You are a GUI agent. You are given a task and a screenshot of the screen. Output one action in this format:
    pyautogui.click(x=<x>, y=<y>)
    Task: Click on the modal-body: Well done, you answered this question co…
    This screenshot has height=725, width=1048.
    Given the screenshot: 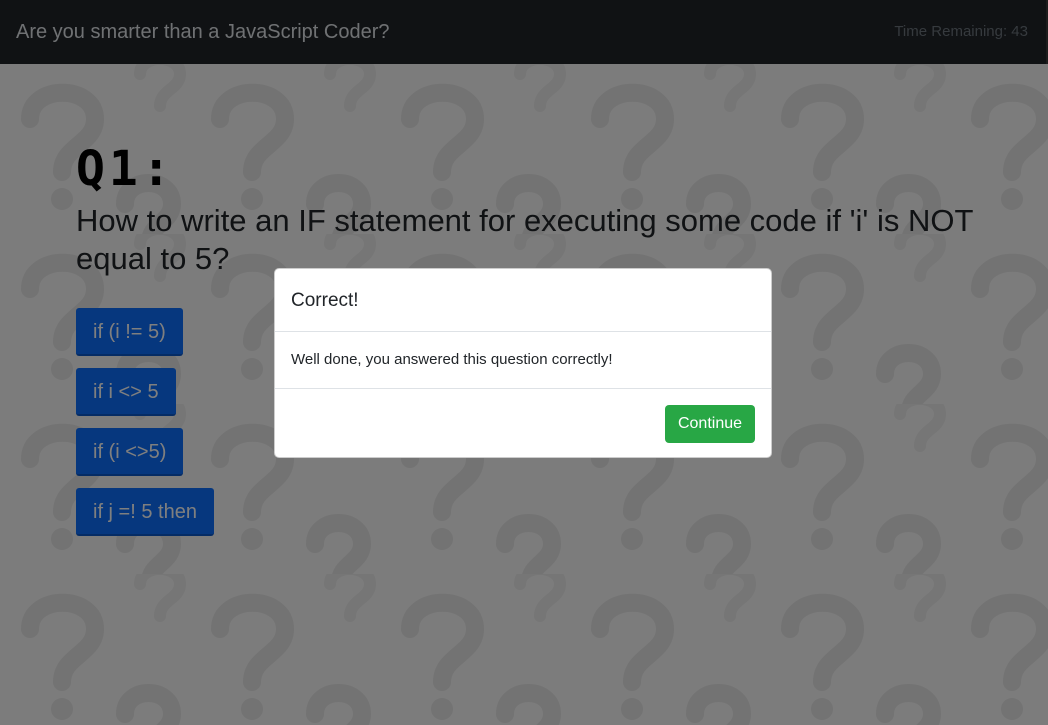 What is the action you would take?
    pyautogui.click(x=523, y=360)
    